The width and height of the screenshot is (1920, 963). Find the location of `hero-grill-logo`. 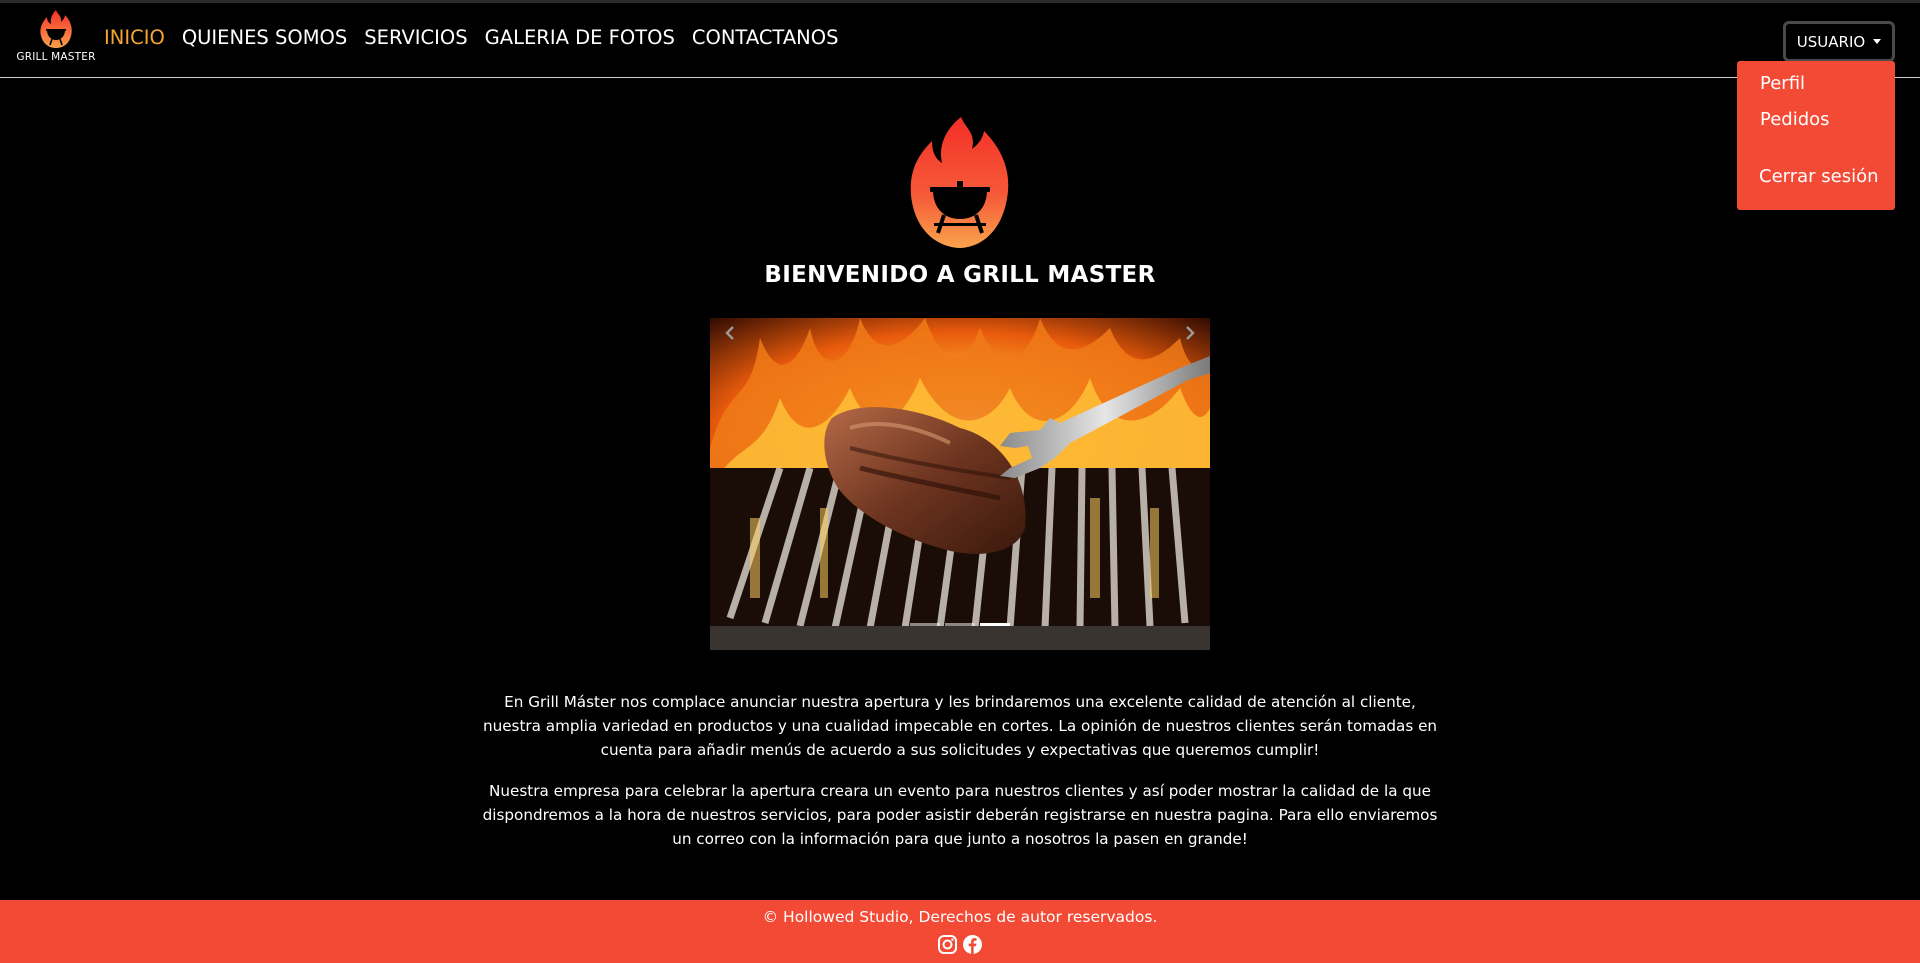

hero-grill-logo is located at coordinates (960, 183).